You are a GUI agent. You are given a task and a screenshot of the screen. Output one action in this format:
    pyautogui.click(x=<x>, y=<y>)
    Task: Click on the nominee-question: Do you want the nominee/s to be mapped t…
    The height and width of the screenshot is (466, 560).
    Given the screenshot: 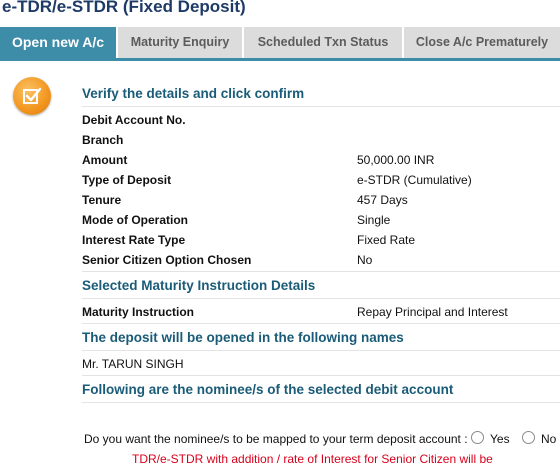 What is the action you would take?
    pyautogui.click(x=276, y=439)
    